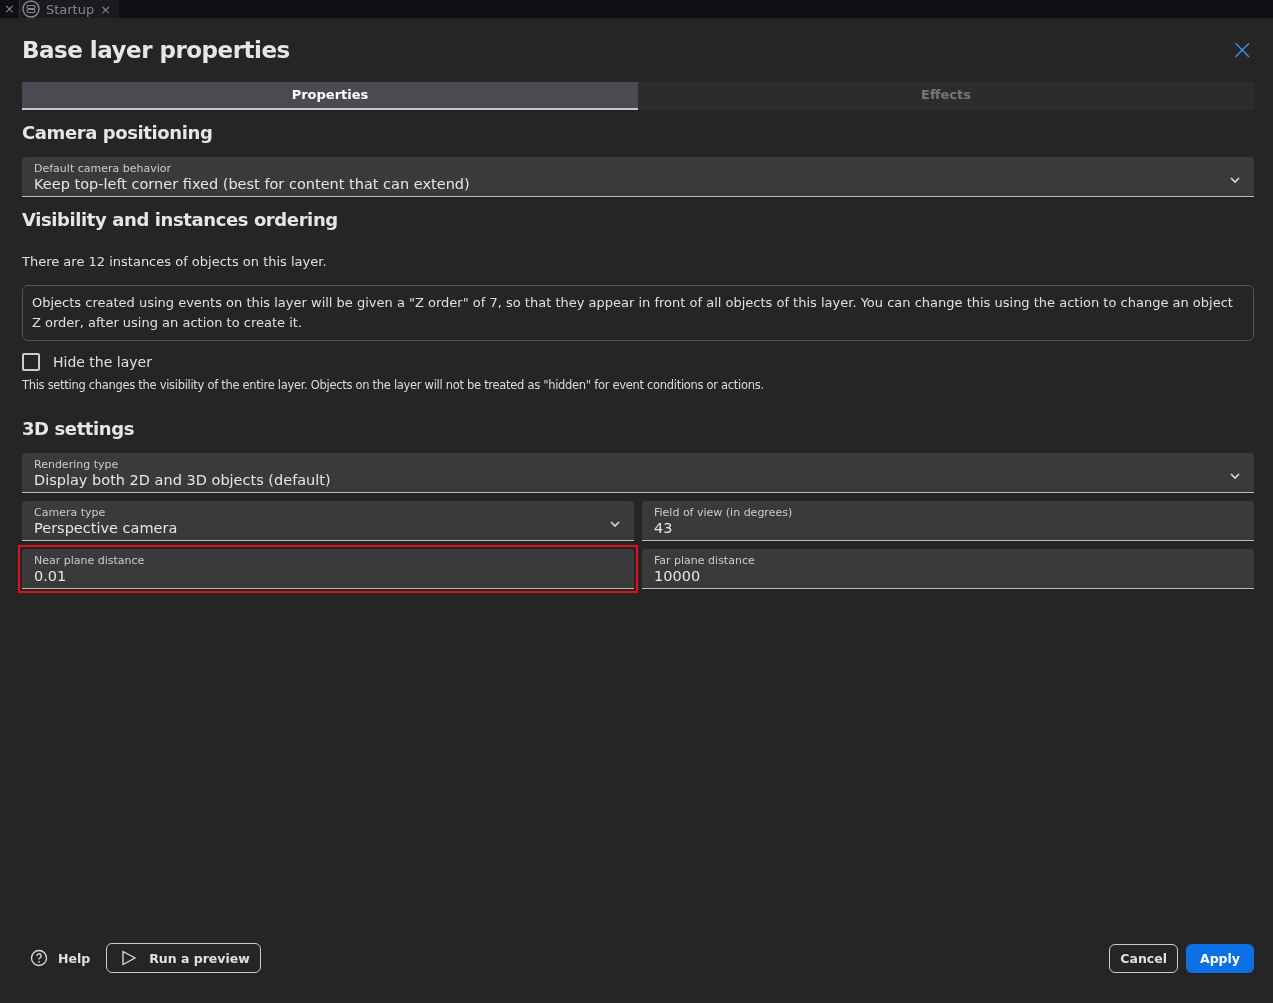  Describe the element at coordinates (39, 958) in the screenshot. I see `help-icon` at that location.